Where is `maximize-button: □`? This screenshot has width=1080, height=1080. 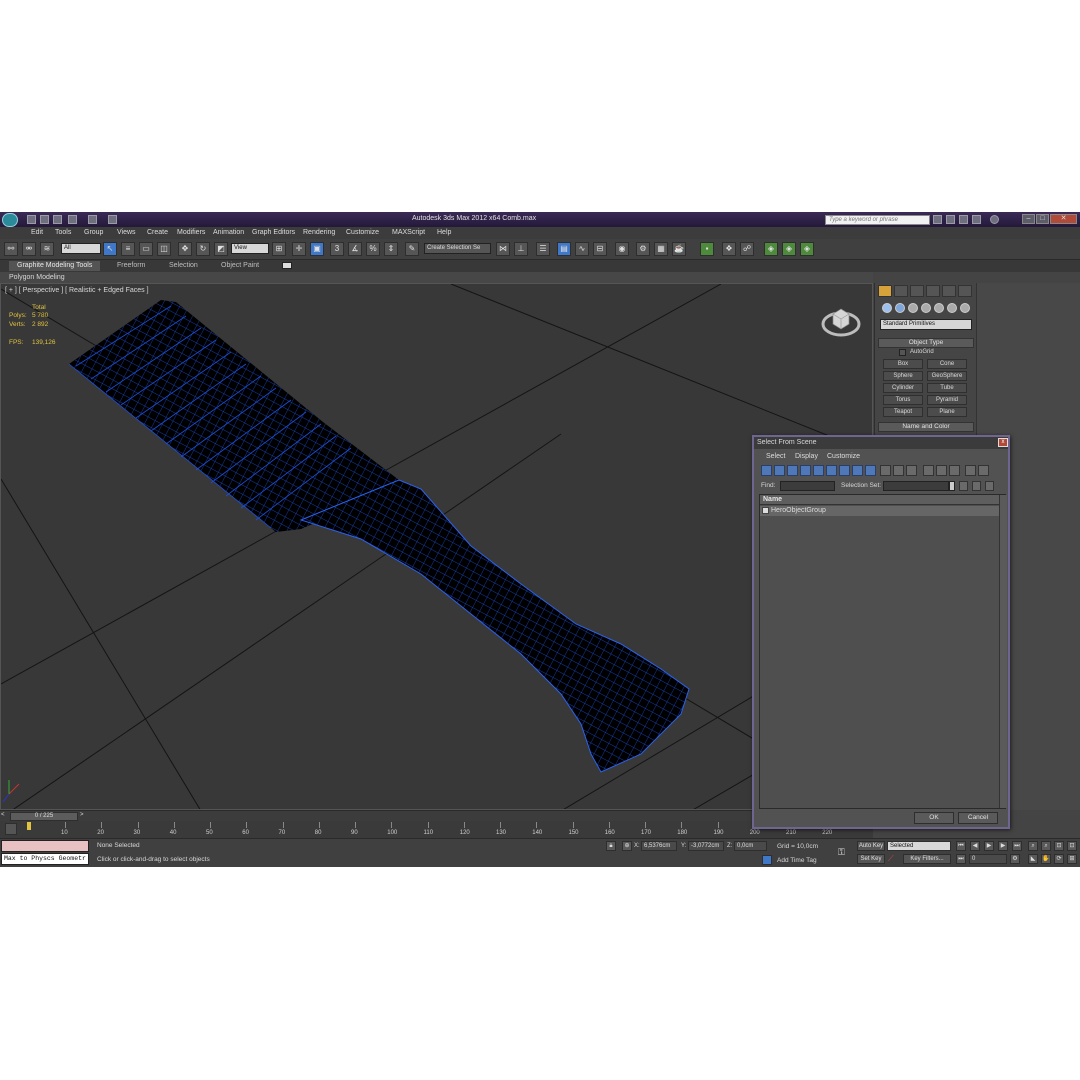
maximize-button: □ is located at coordinates (1042, 219).